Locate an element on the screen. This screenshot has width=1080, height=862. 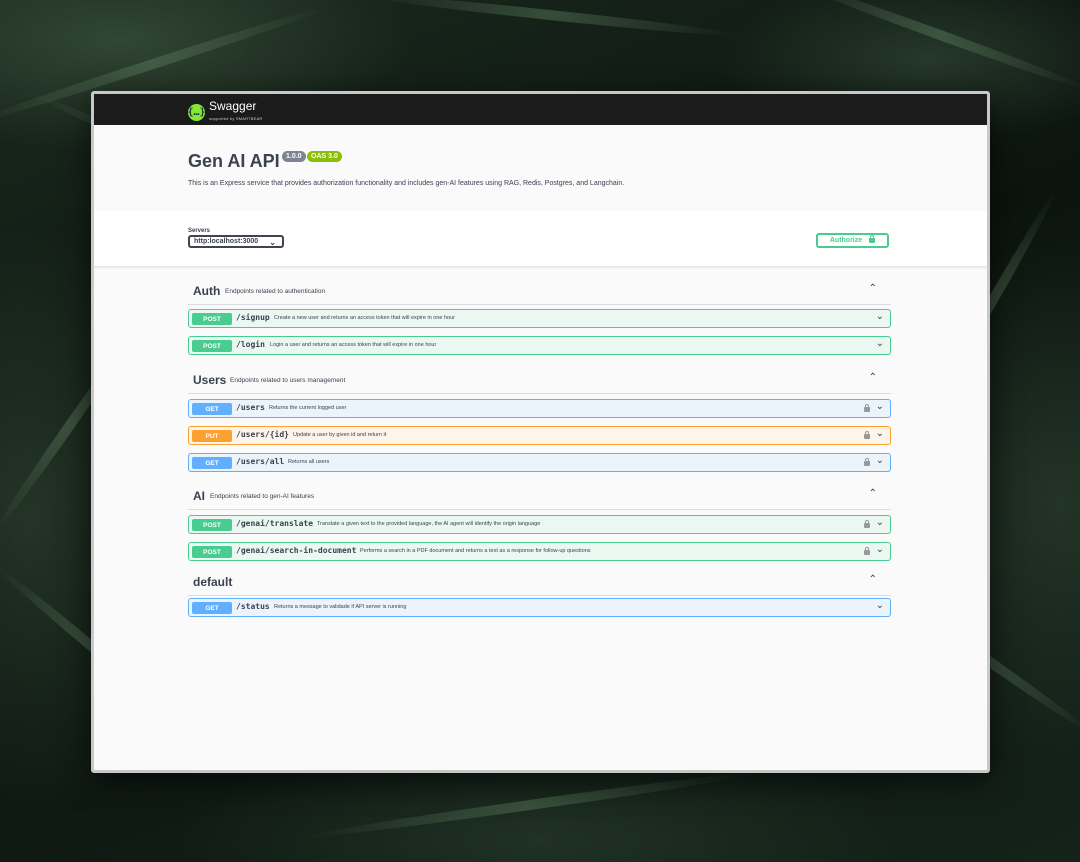
authorize-button: Authorize is located at coordinates (852, 240).